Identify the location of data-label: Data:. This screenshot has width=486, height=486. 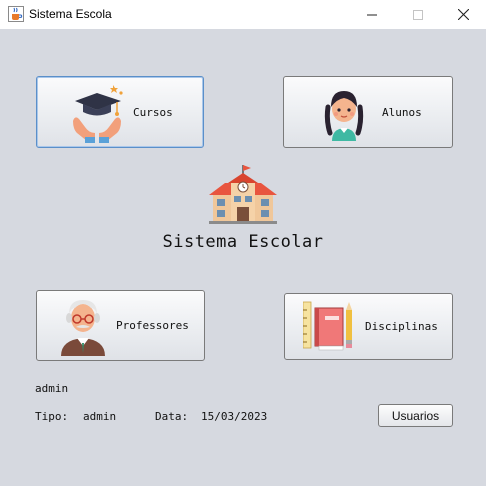
(172, 416).